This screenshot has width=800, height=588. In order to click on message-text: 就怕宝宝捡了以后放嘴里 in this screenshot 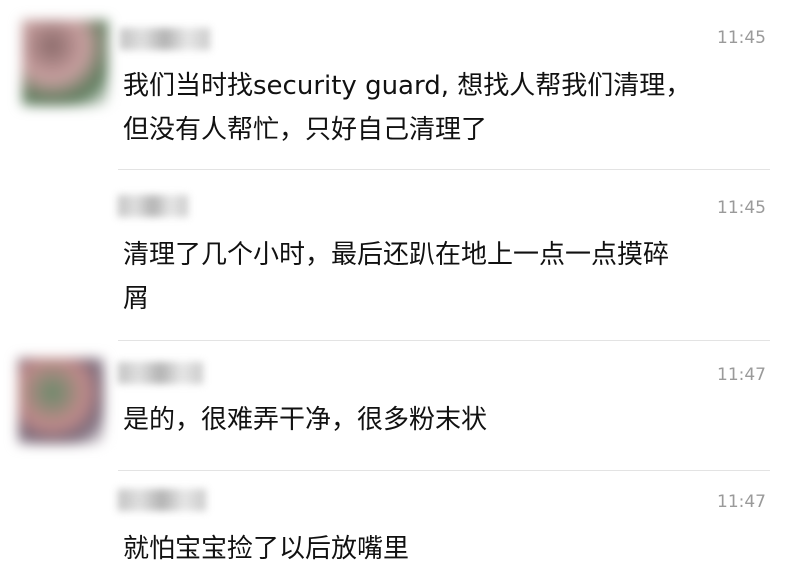, I will do `click(266, 549)`.